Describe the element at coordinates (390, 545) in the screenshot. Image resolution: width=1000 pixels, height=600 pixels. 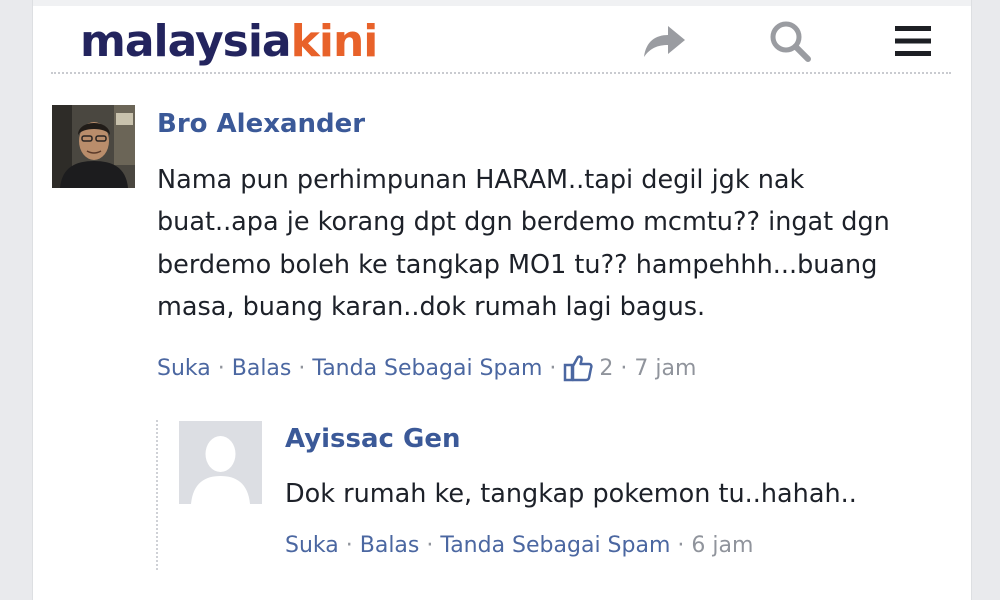
I see `reply-reply-link: Balas` at that location.